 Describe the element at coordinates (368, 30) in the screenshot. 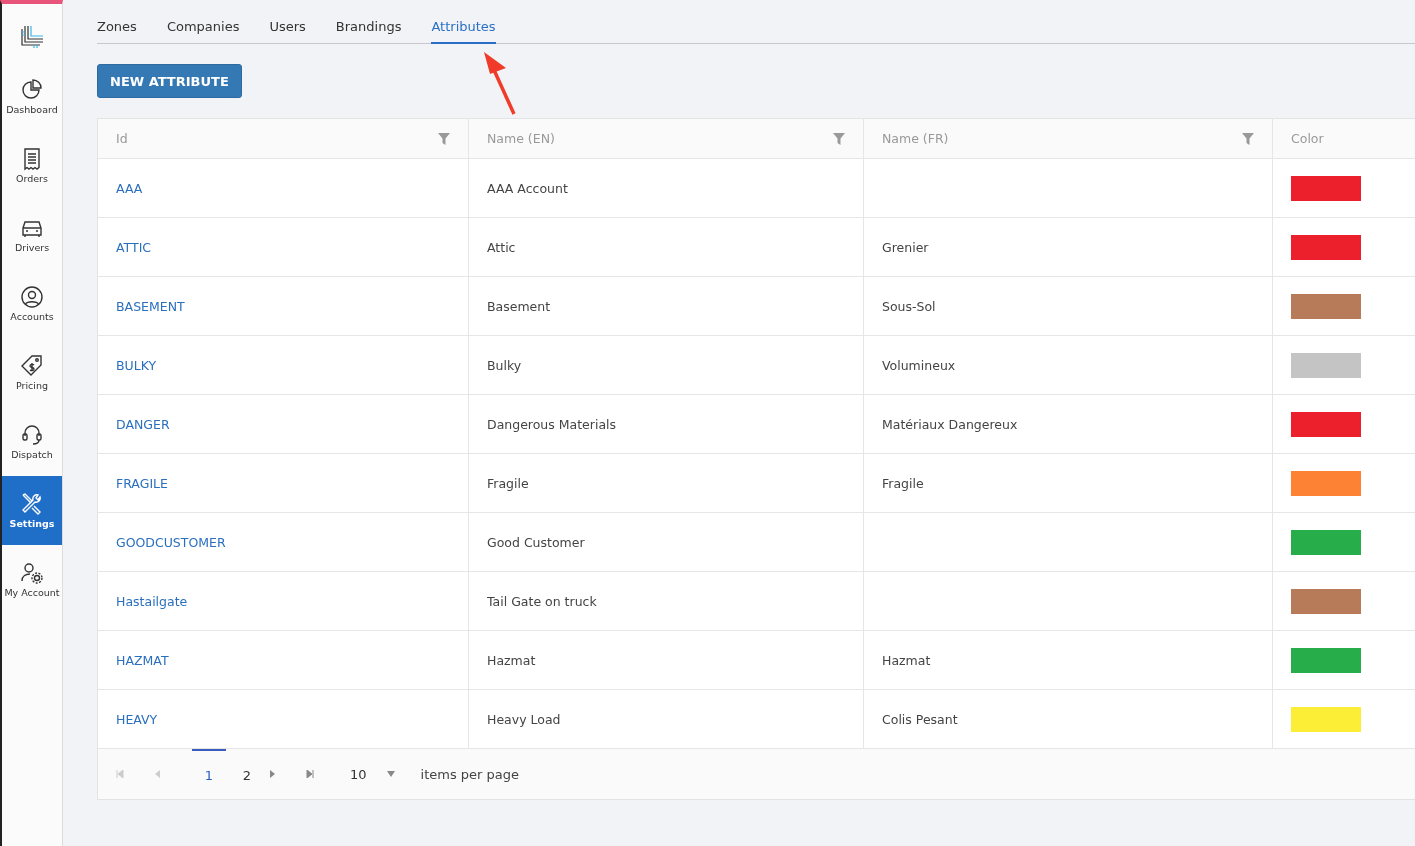

I see `tab: Brandings` at that location.